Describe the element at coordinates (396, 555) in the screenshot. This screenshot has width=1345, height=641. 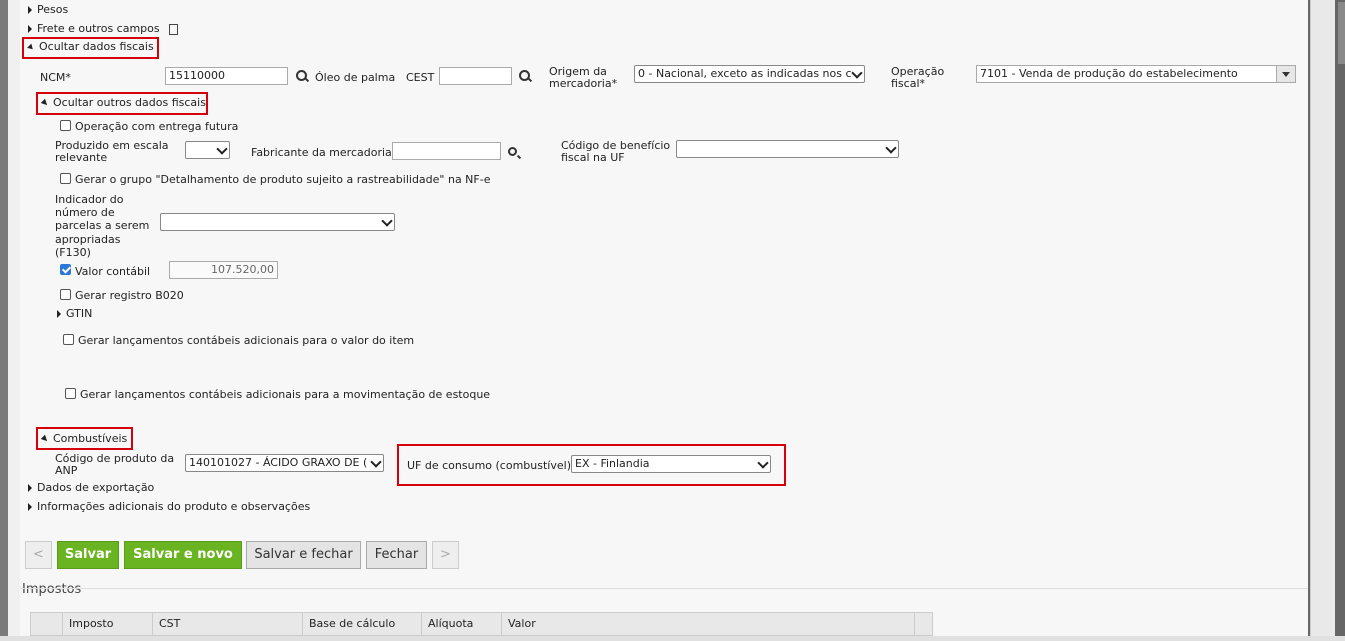
I see `close-button: Fechar` at that location.